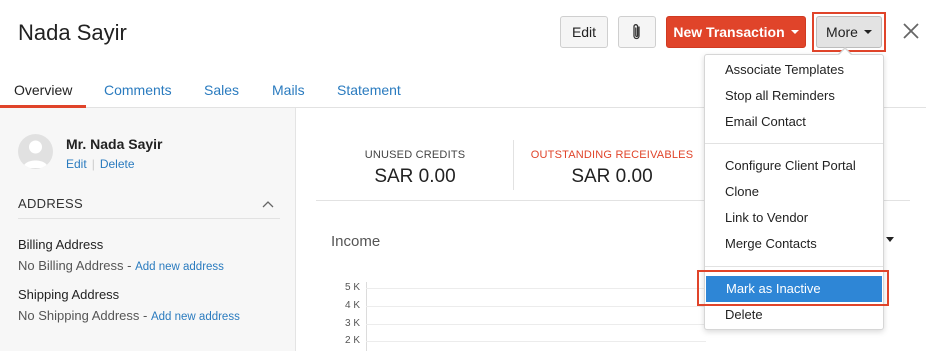  I want to click on y-tick-label: 3 K, so click(353, 323).